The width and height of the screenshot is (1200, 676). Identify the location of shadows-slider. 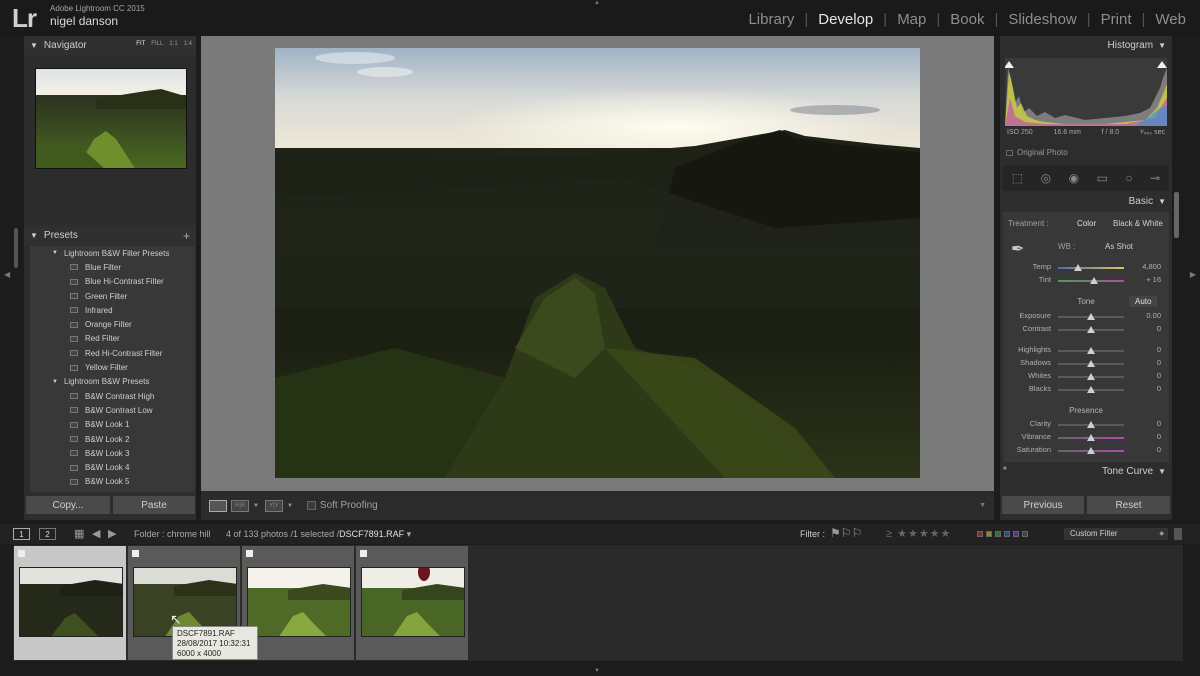
(1091, 363).